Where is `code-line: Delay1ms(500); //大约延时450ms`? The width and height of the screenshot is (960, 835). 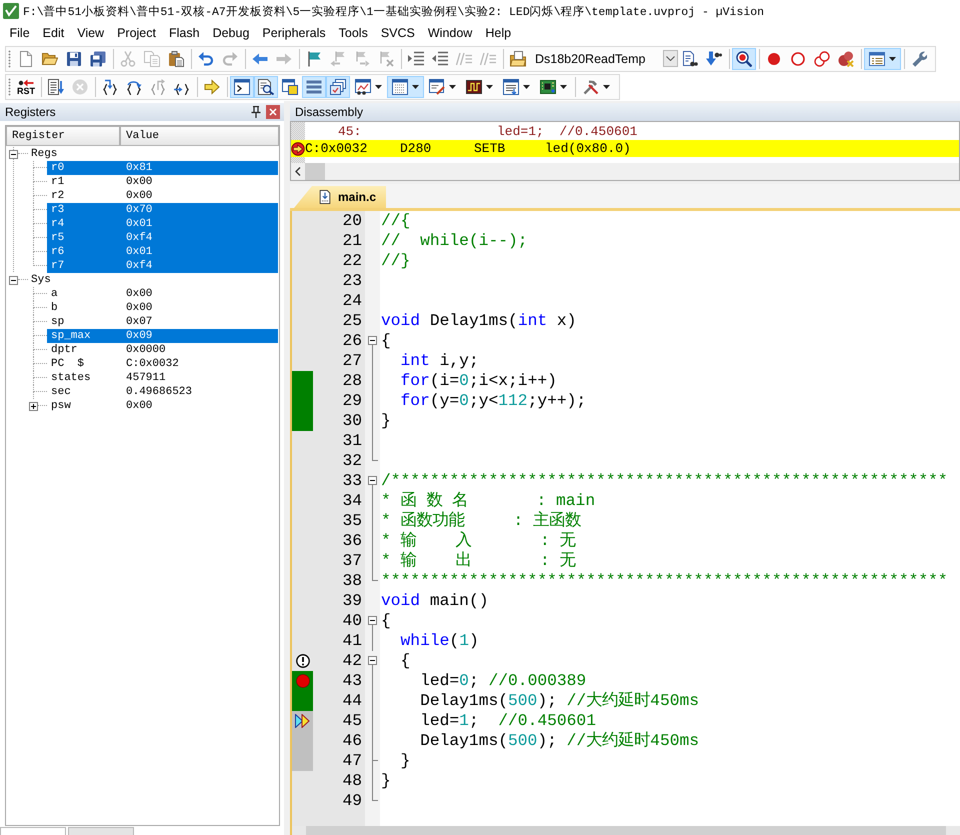 code-line: Delay1ms(500); //大约延时450ms is located at coordinates (559, 741).